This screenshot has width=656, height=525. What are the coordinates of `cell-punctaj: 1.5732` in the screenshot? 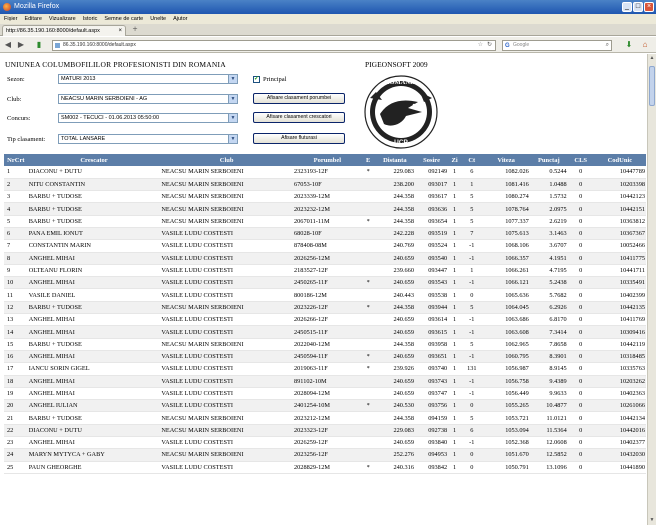 It's located at (548, 197).